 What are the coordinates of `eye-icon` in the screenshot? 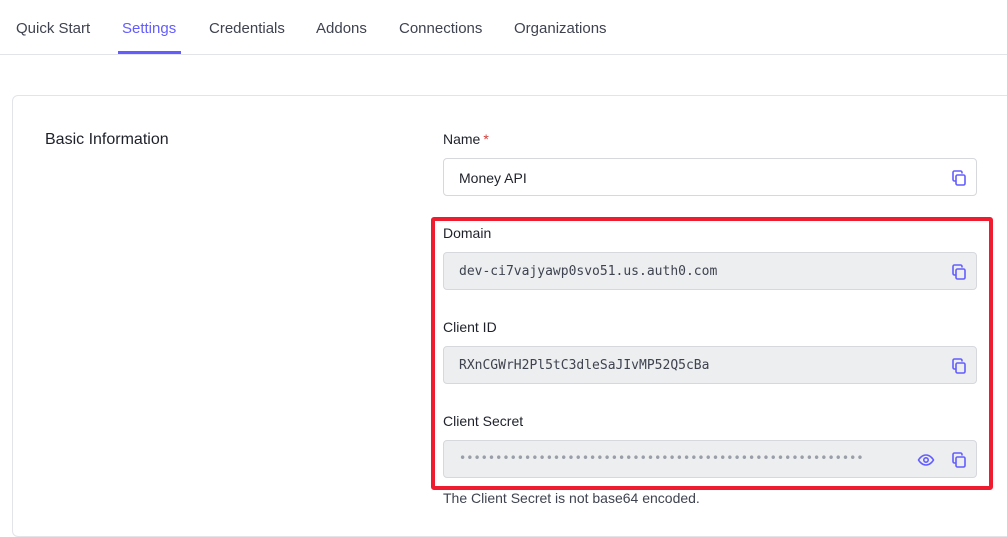 It's located at (926, 460).